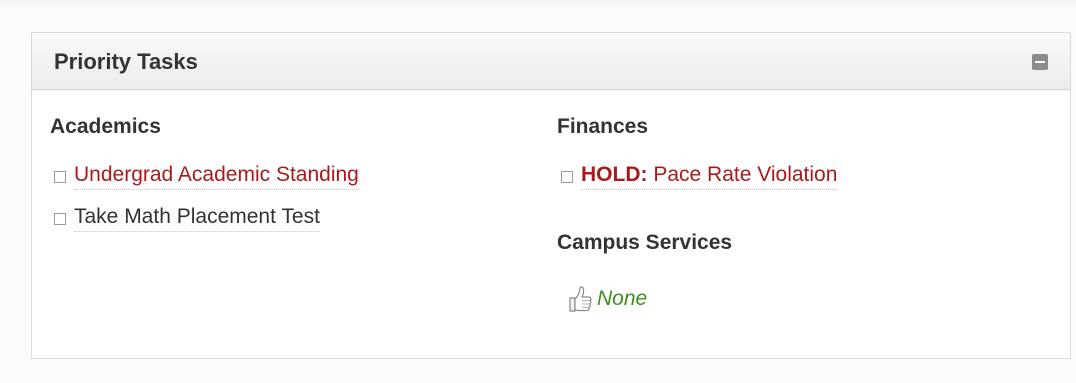 The width and height of the screenshot is (1076, 383). I want to click on finances-heading: Finances, so click(603, 126).